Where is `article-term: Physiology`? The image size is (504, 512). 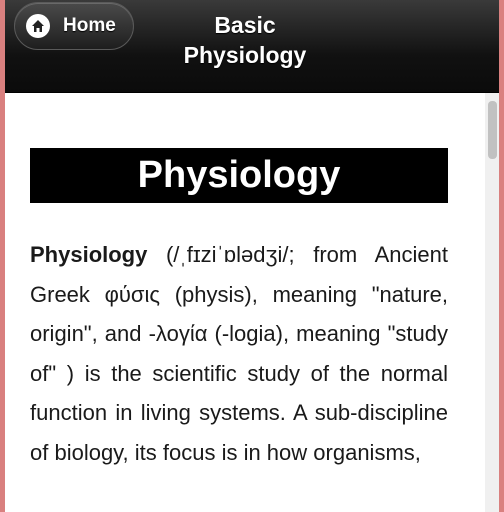 article-term: Physiology is located at coordinates (89, 254).